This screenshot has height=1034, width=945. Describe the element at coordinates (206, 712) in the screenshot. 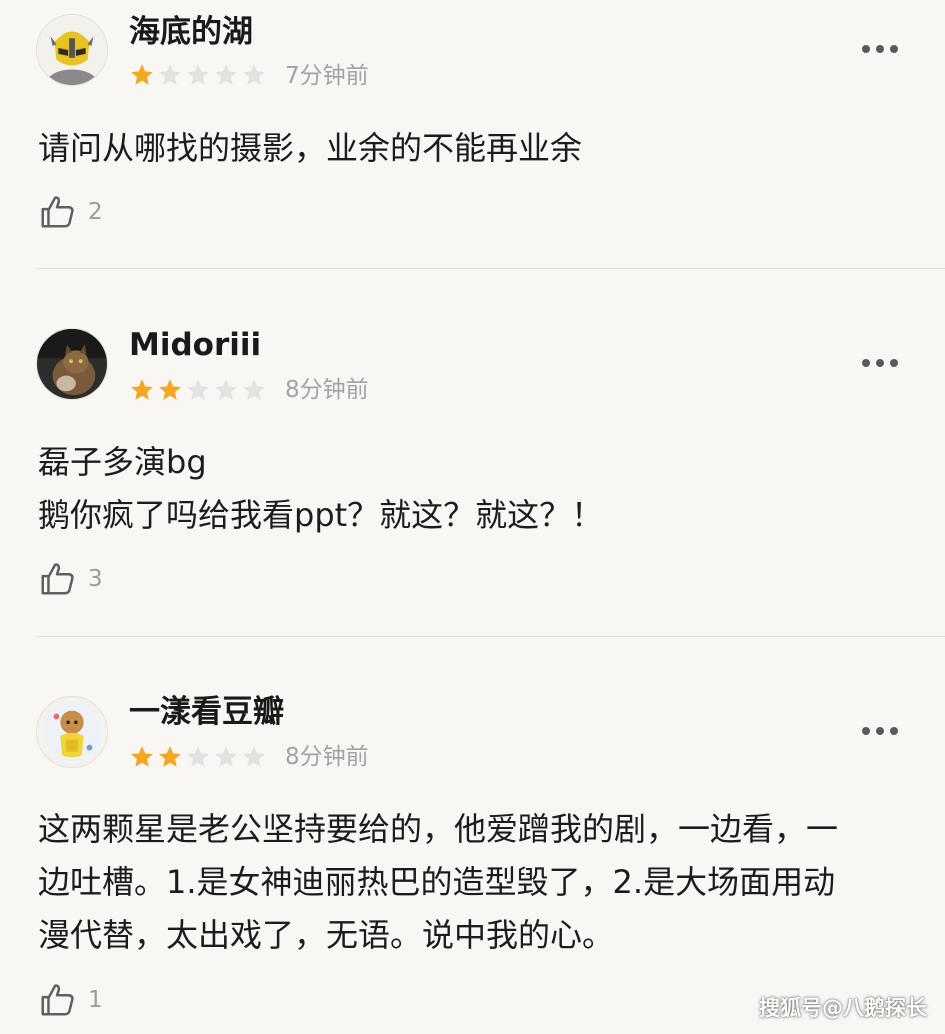

I see `username: 一漾看豆瓣` at that location.